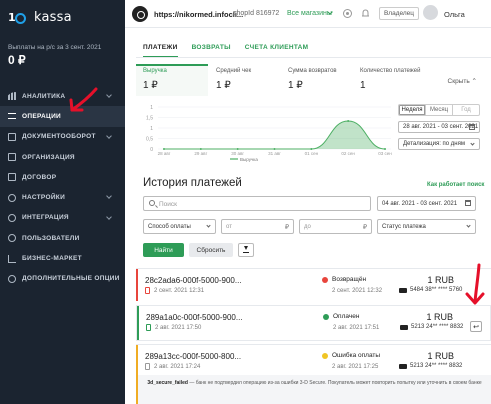 Image resolution: width=491 pixels, height=404 pixels. What do you see at coordinates (234, 71) in the screenshot?
I see `metric-label: Средний чек` at bounding box center [234, 71].